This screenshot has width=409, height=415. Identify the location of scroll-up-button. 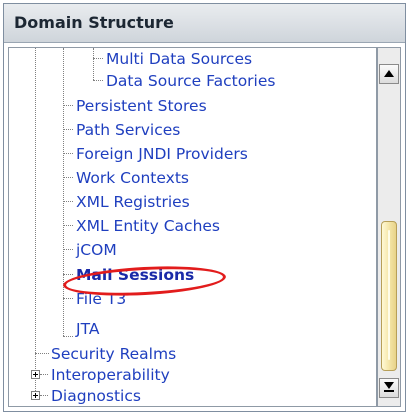
(389, 74).